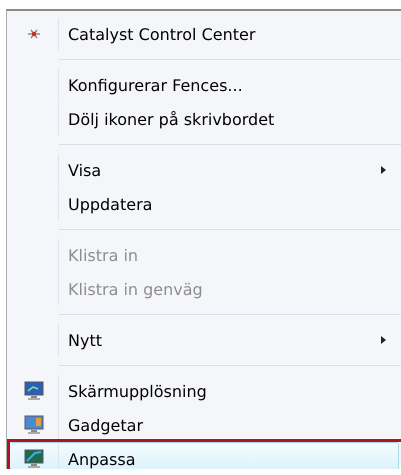 The image size is (401, 475). Describe the element at coordinates (204, 119) in the screenshot. I see `menu-item: Dölj ikoner på skrivbordet` at that location.